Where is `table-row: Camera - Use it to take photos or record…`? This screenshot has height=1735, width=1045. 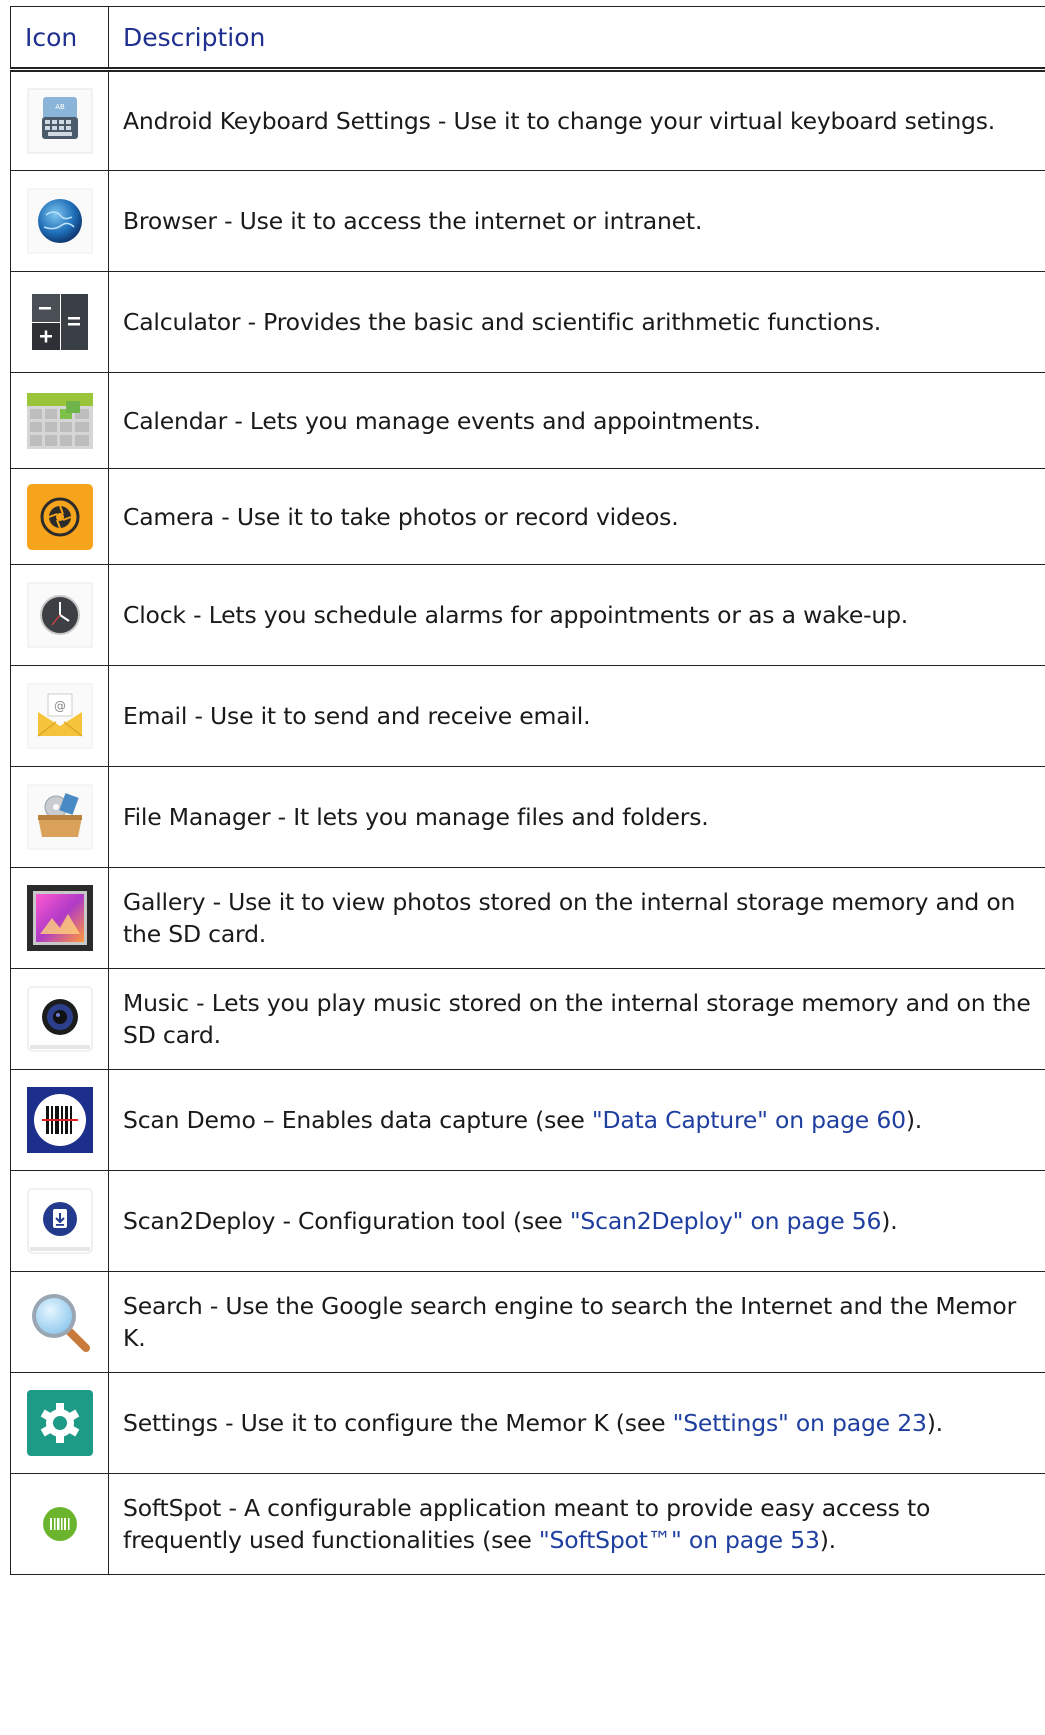
table-row: Camera - Use it to take photos or record… is located at coordinates (527, 516).